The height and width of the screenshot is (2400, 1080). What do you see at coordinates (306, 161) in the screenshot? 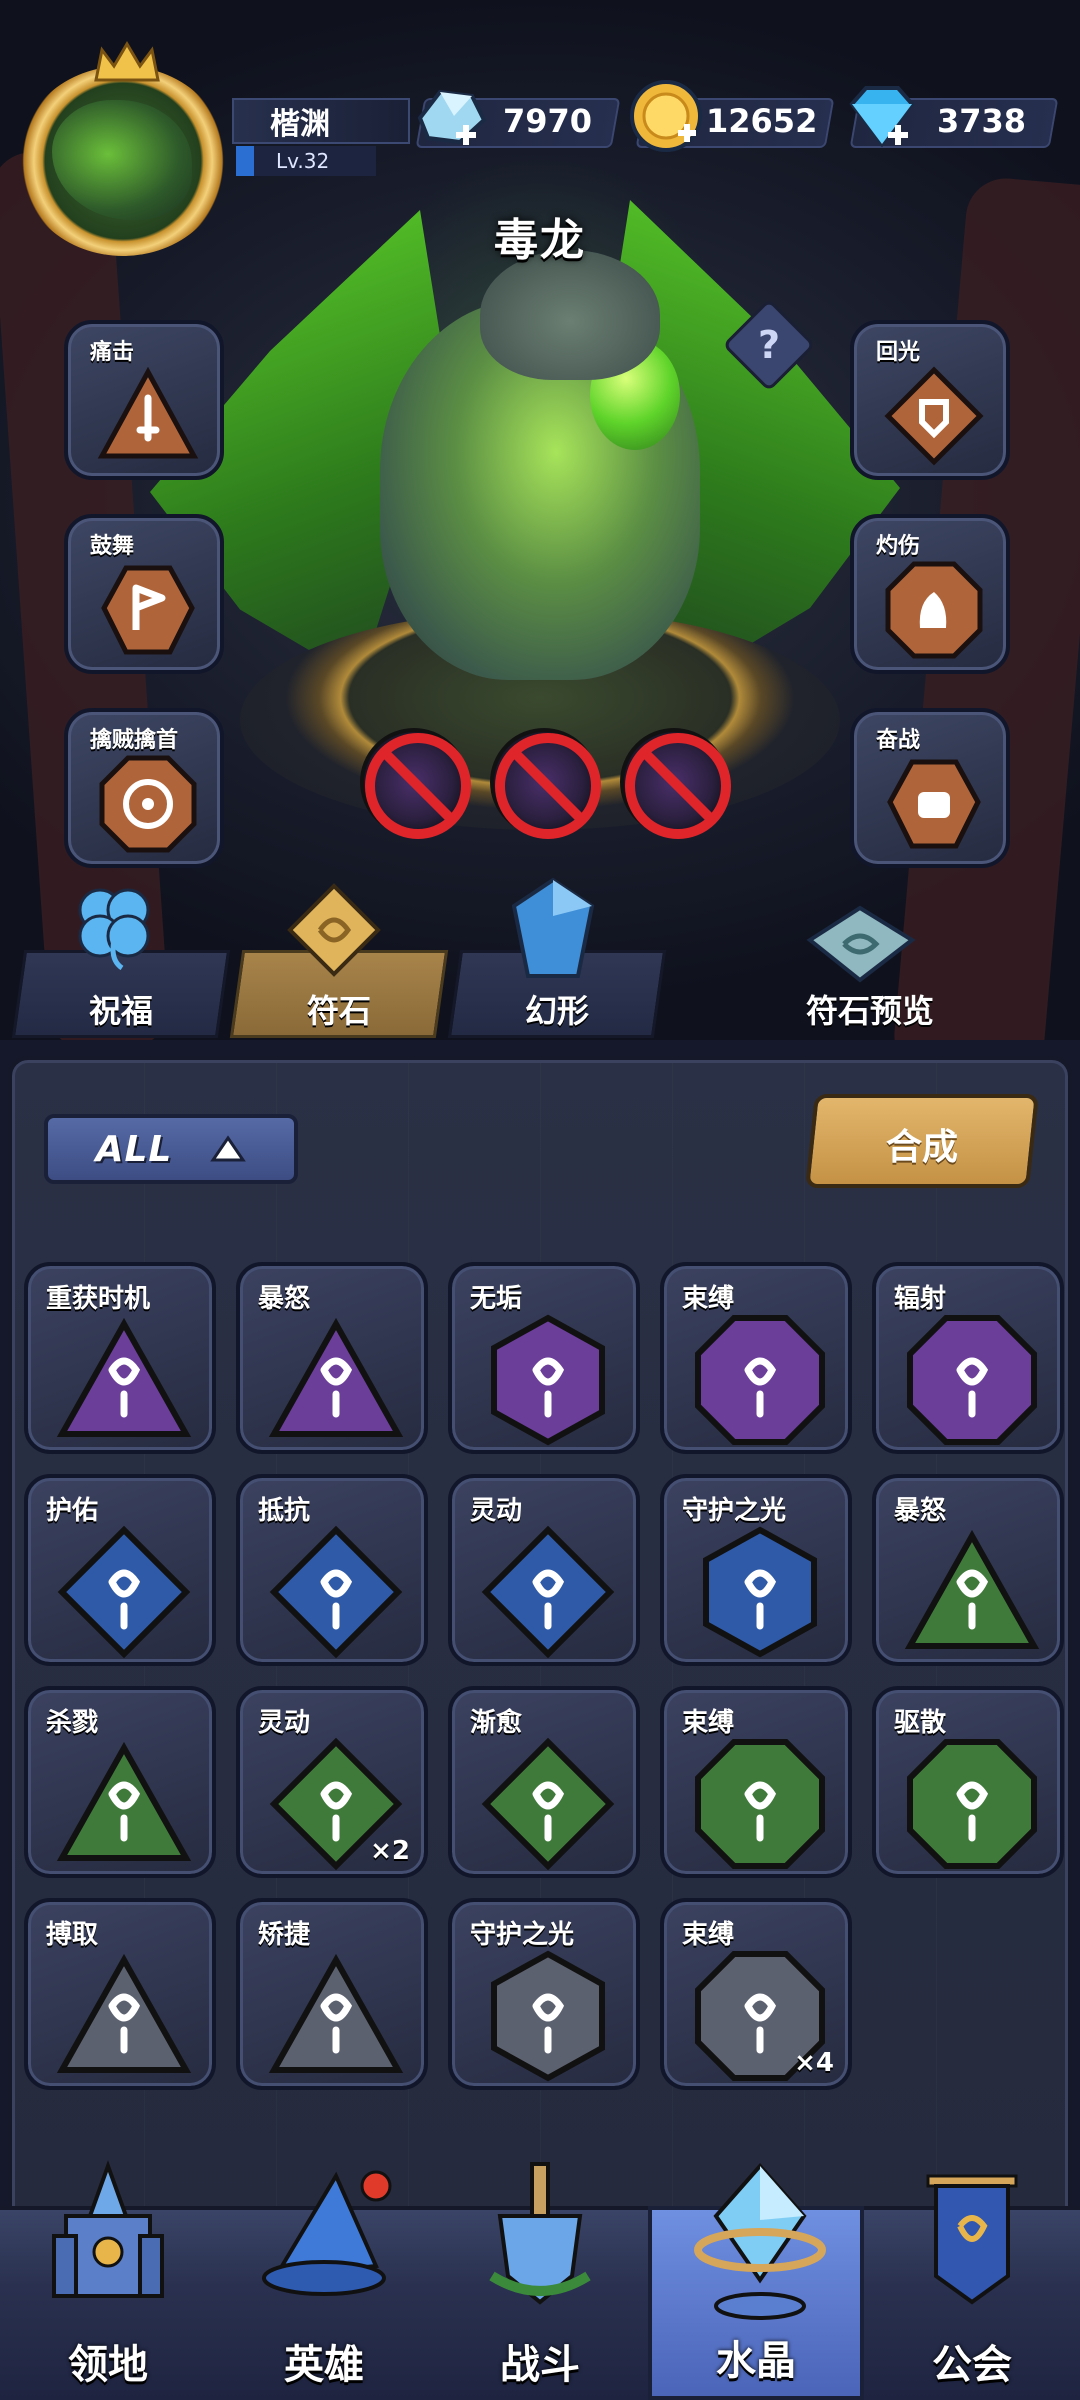
I see `player-level: Lv.32` at bounding box center [306, 161].